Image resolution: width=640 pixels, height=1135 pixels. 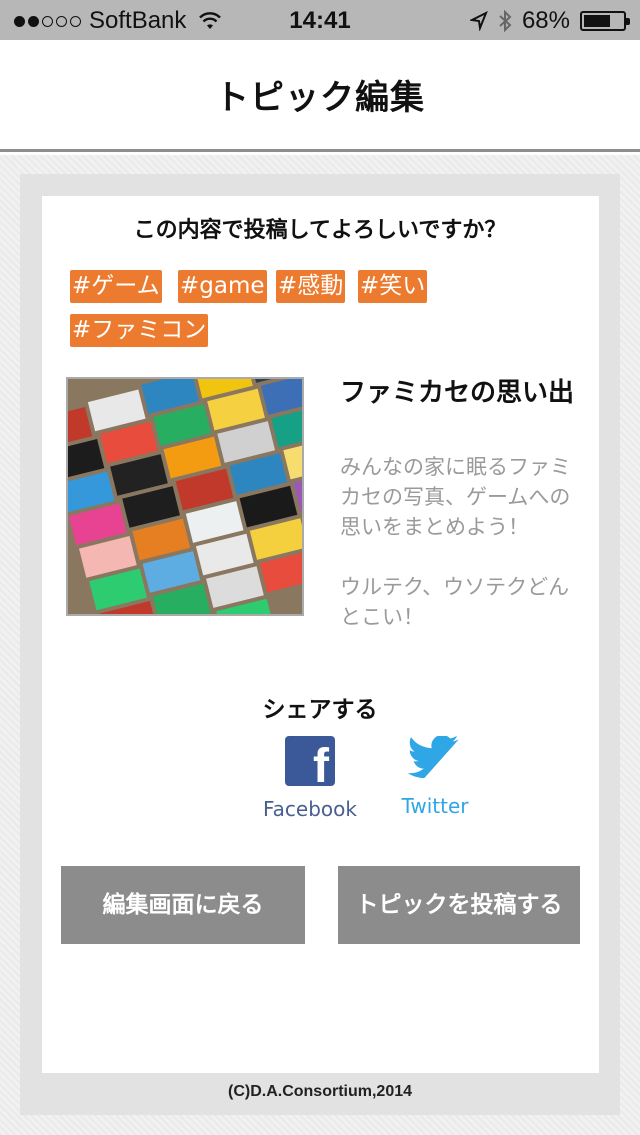 I want to click on tag-game-jp: #ゲーム, so click(x=116, y=286).